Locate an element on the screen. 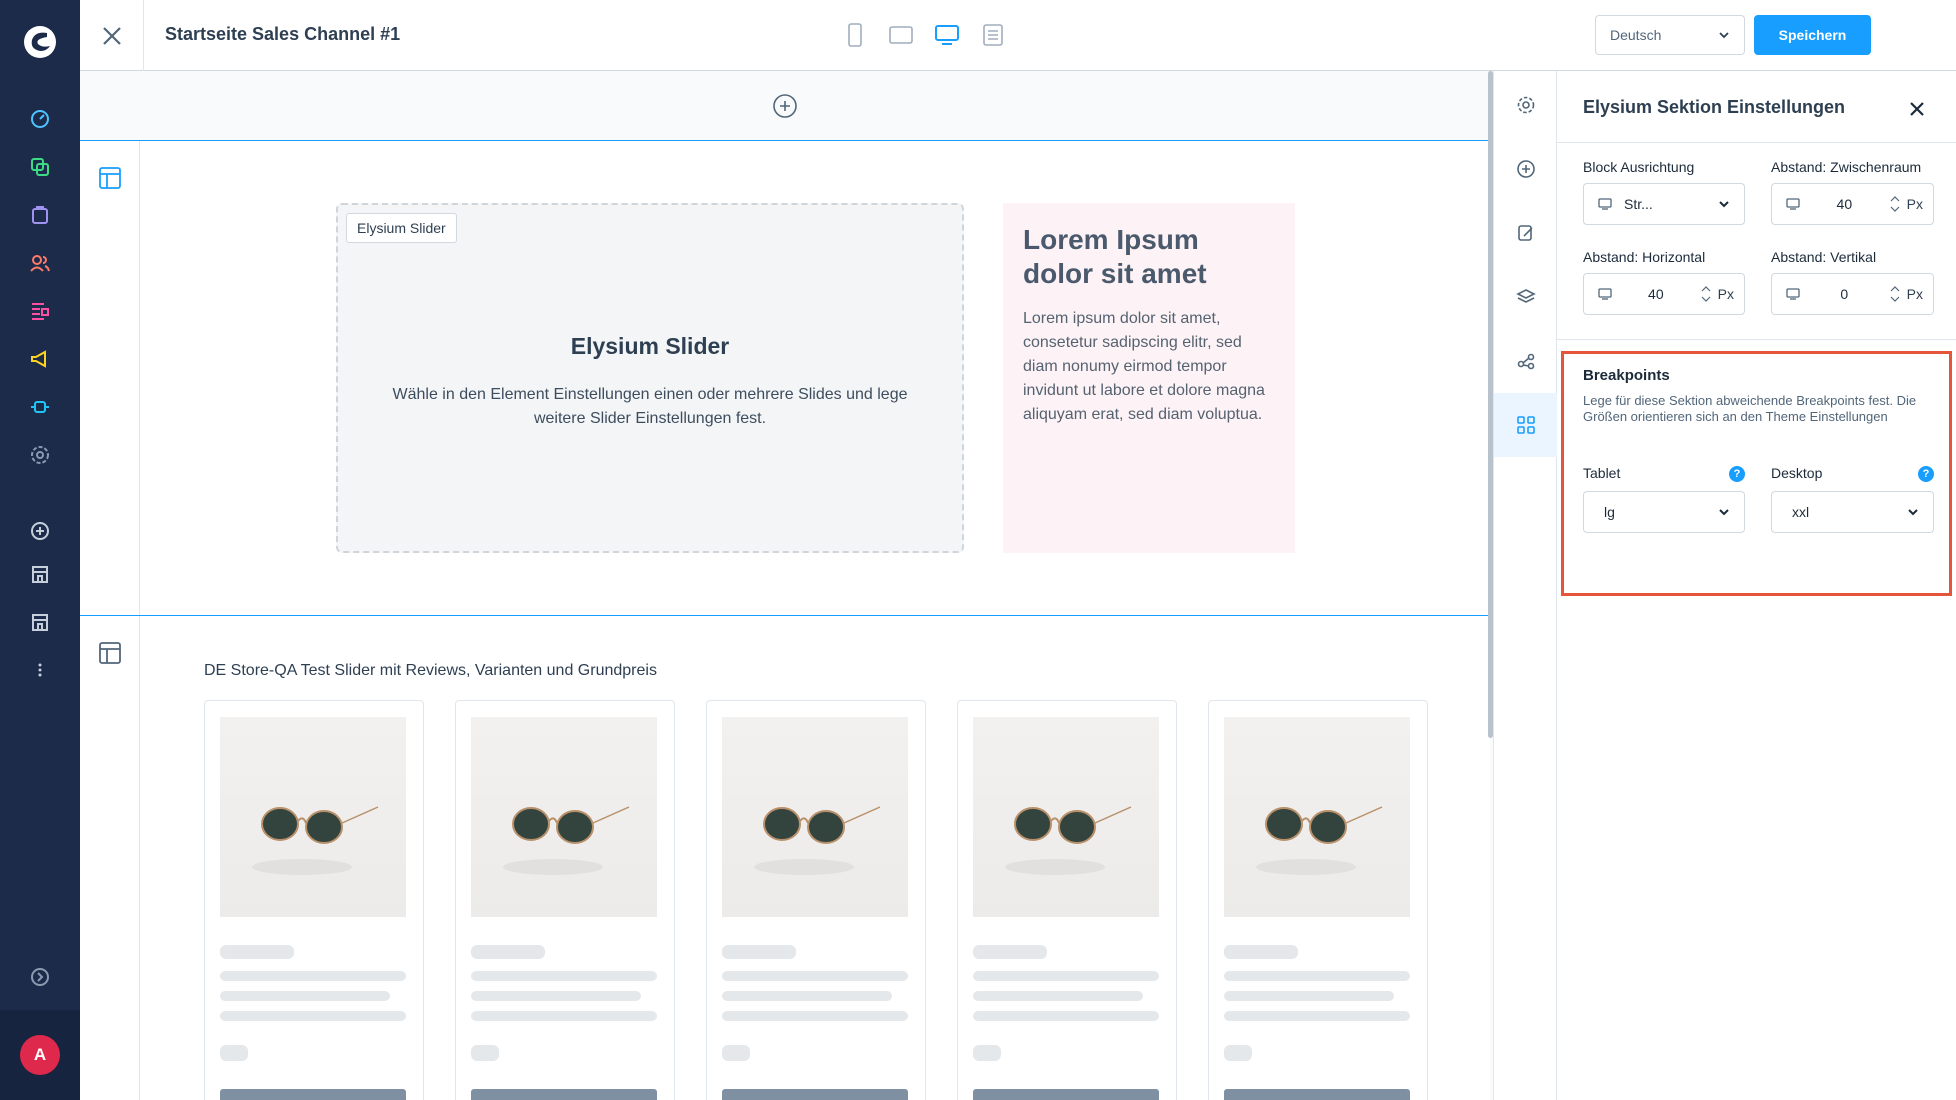  customers-icon is located at coordinates (40, 263).